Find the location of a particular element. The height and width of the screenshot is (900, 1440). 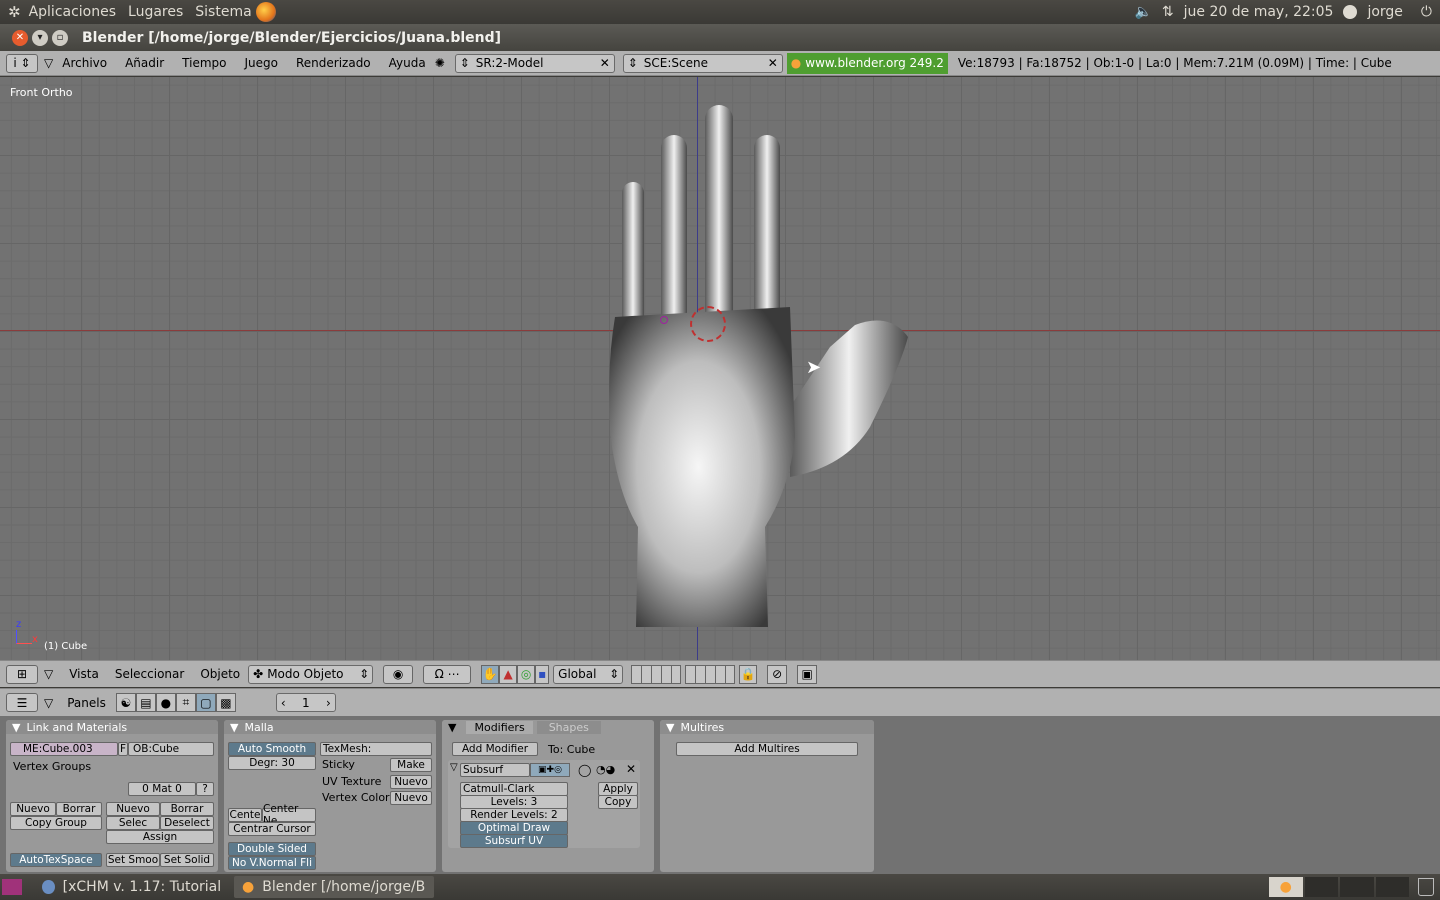

copy-modifier-button: Copy is located at coordinates (618, 802).